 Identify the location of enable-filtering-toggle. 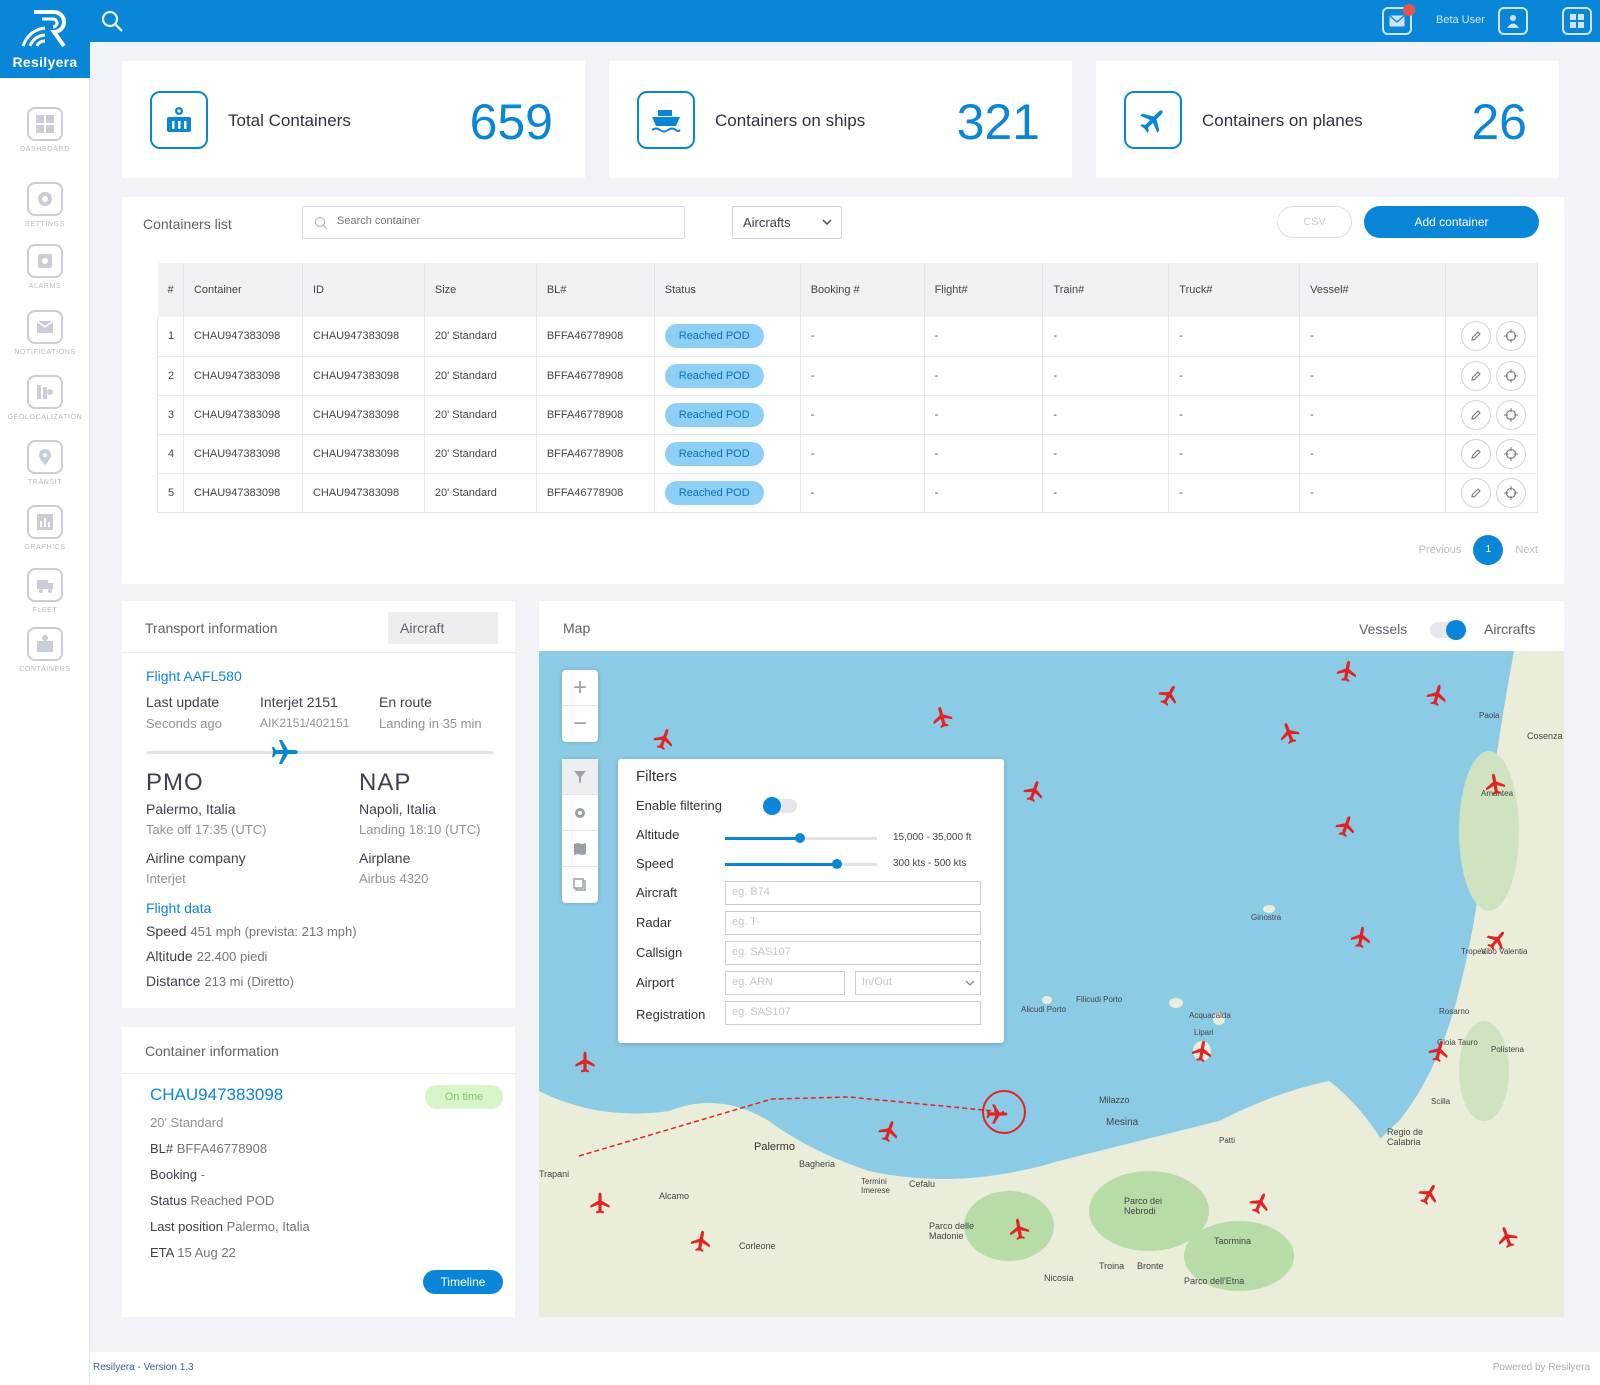
(780, 806).